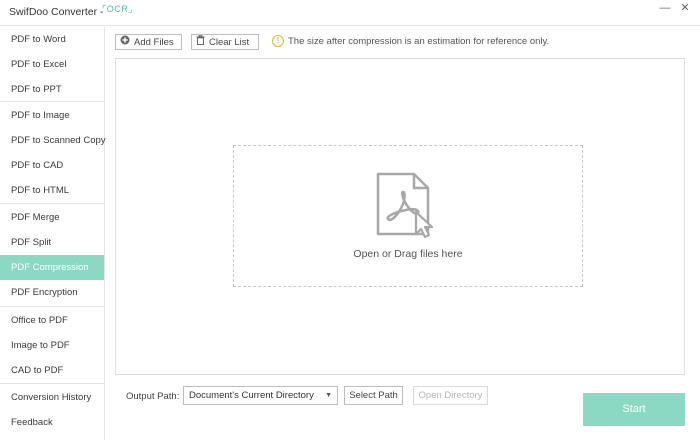 The image size is (700, 440). What do you see at coordinates (229, 43) in the screenshot?
I see `clear-list-label: Clear List` at bounding box center [229, 43].